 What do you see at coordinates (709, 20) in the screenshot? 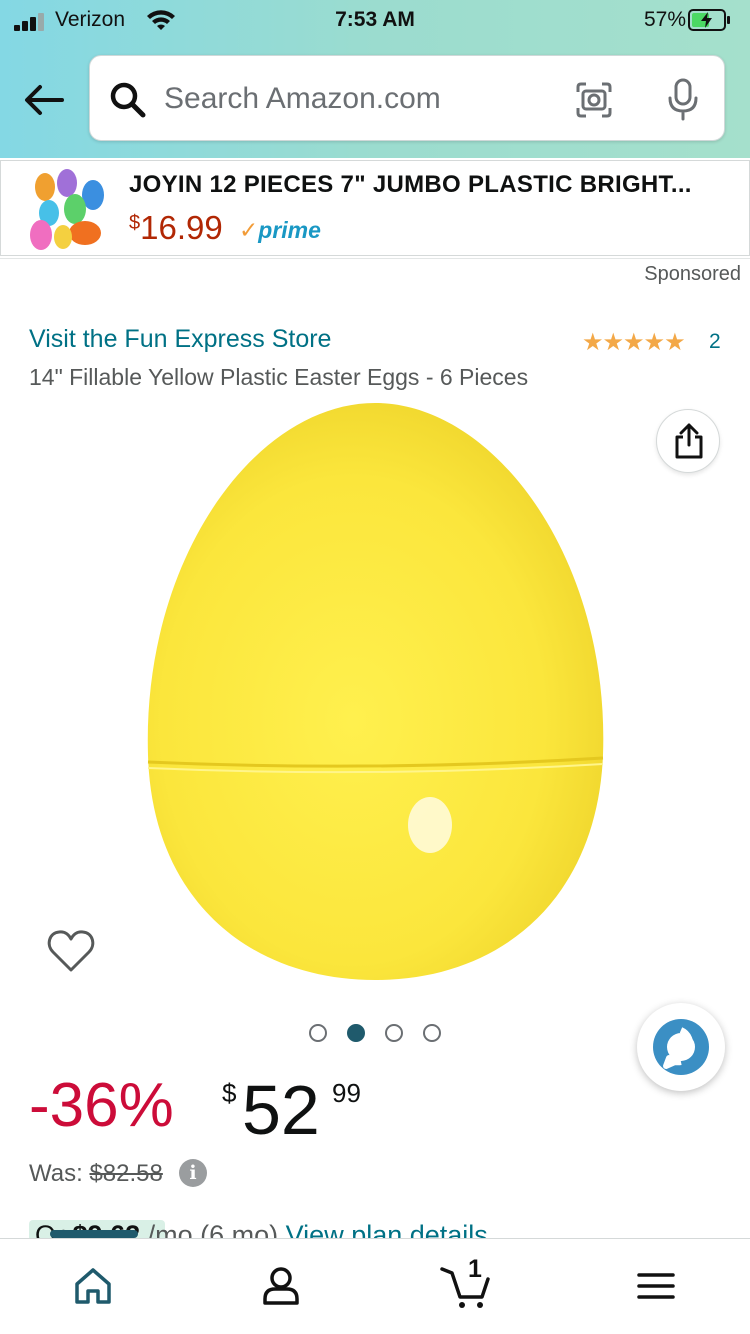
I see `battery-icon` at bounding box center [709, 20].